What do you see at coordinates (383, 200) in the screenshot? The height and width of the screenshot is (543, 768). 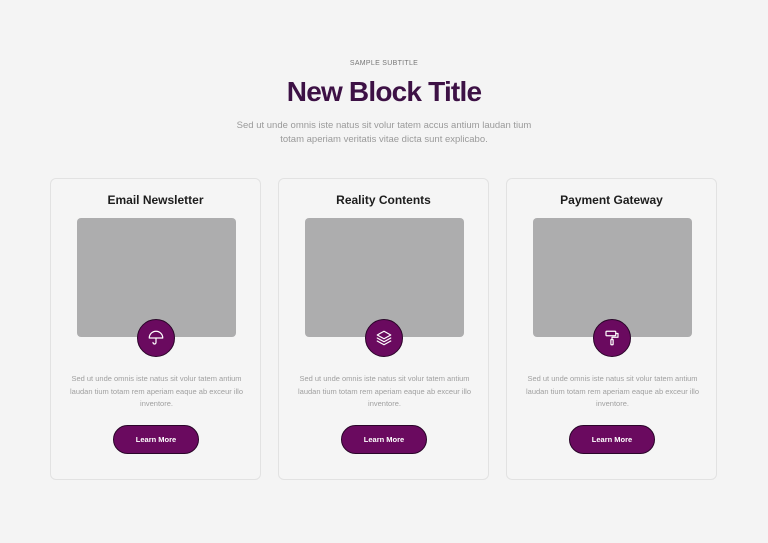 I see `card-title: Reality Contents` at bounding box center [383, 200].